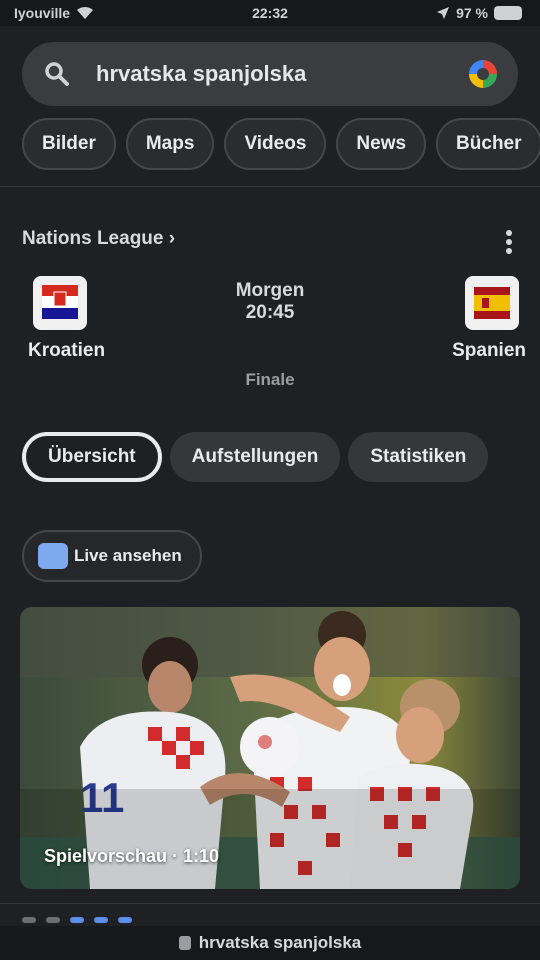 This screenshot has width=540, height=960. What do you see at coordinates (488, 144) in the screenshot?
I see `filter-chip-books: Bücher` at bounding box center [488, 144].